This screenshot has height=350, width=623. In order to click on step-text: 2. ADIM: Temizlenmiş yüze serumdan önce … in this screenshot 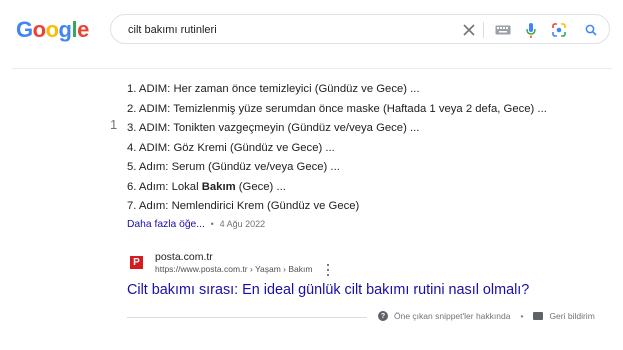, I will do `click(337, 108)`.